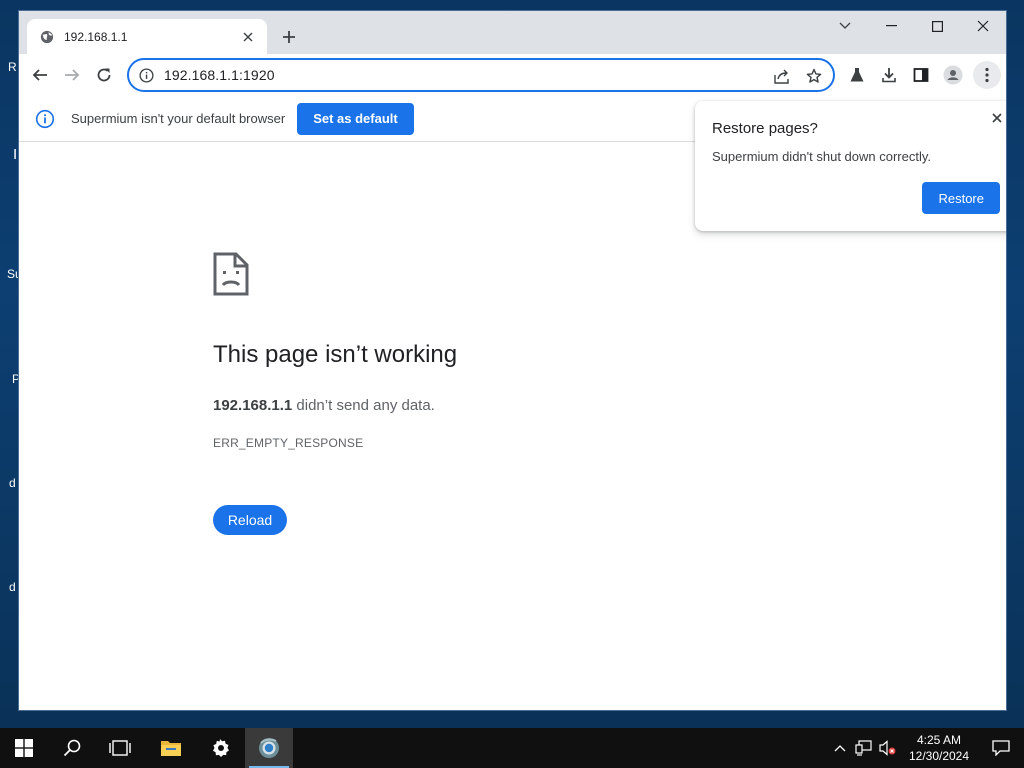  I want to click on tab-active: 192.168.1.1, so click(147, 36).